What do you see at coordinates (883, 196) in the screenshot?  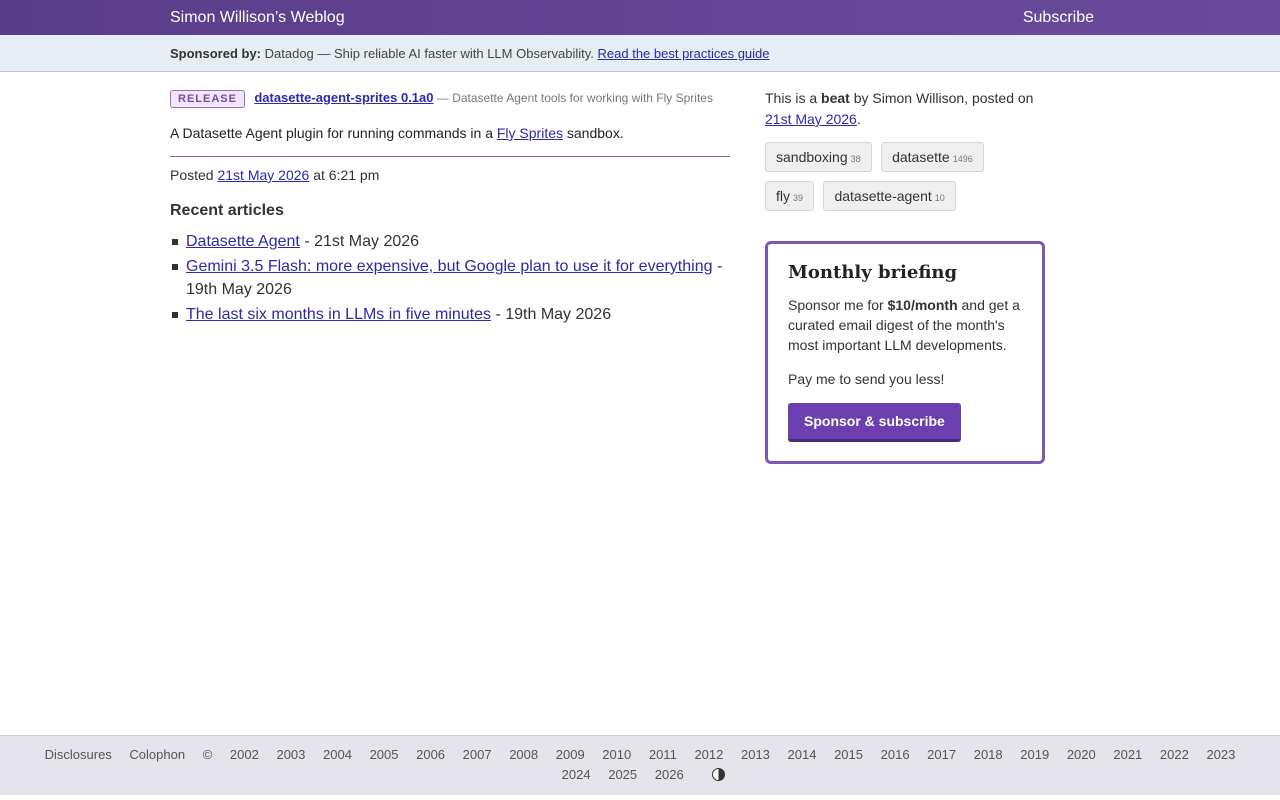 I see `tag-name: datasette-agent` at bounding box center [883, 196].